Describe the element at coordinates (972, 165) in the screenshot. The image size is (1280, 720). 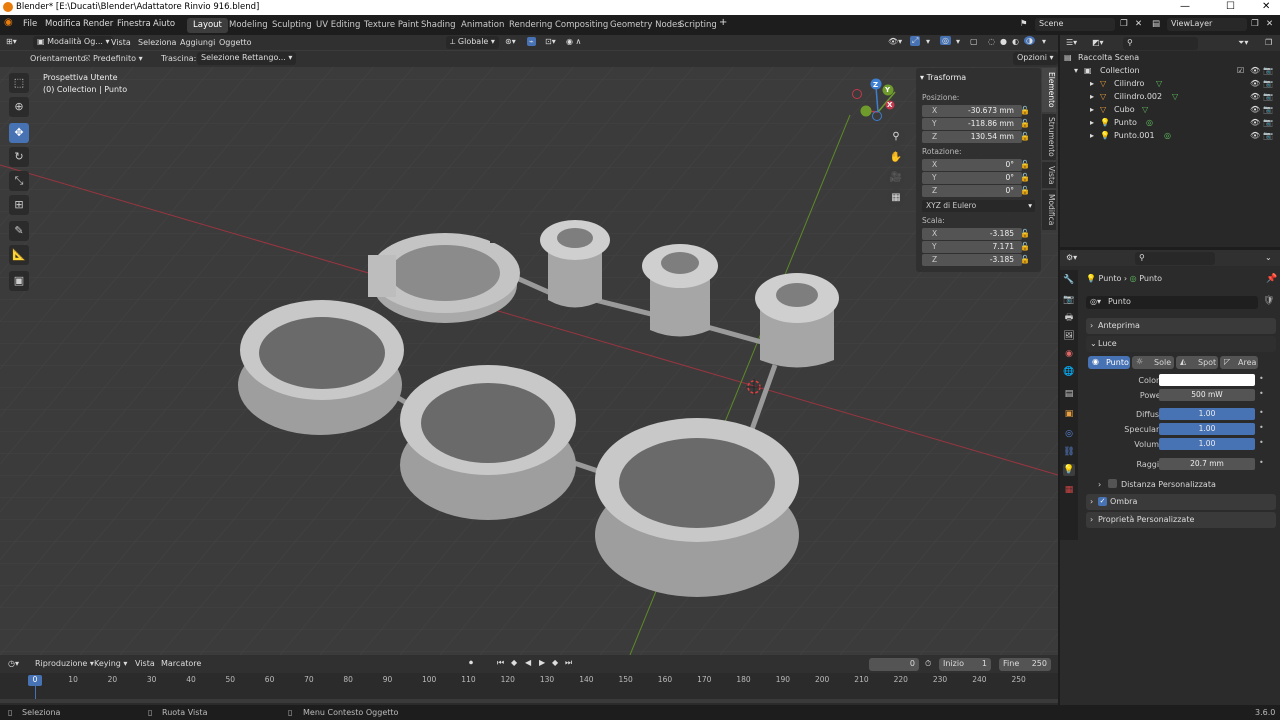
I see `rotation-x-field: X 0°` at that location.